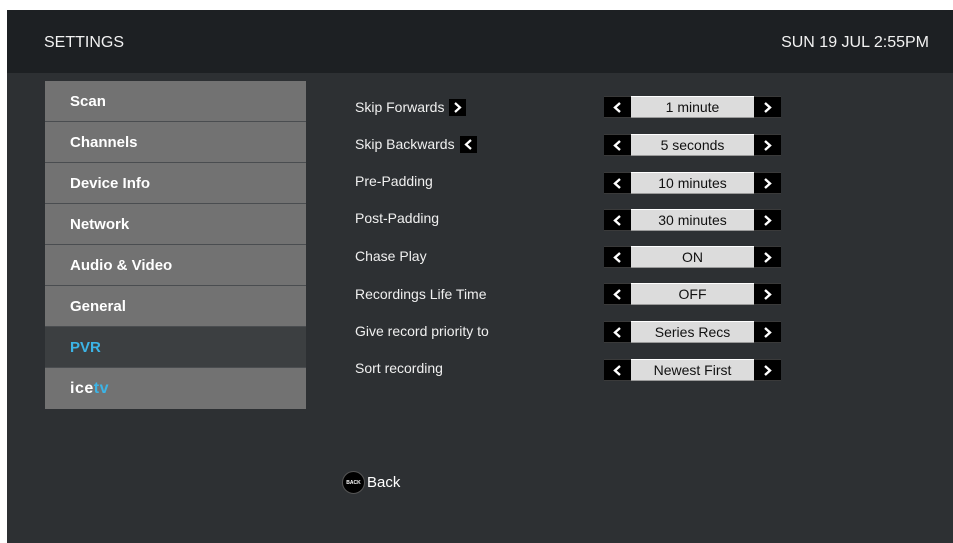 This screenshot has height=543, width=953. I want to click on setting-label-text: Recordings Life Time, so click(421, 294).